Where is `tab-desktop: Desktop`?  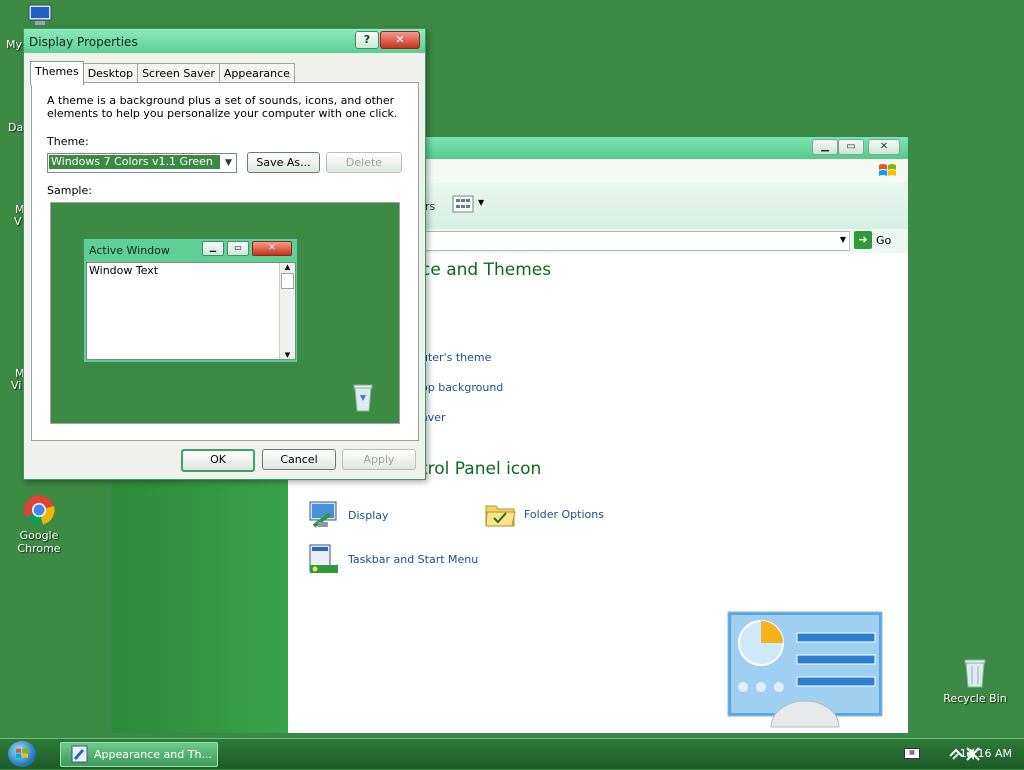
tab-desktop: Desktop is located at coordinates (110, 73).